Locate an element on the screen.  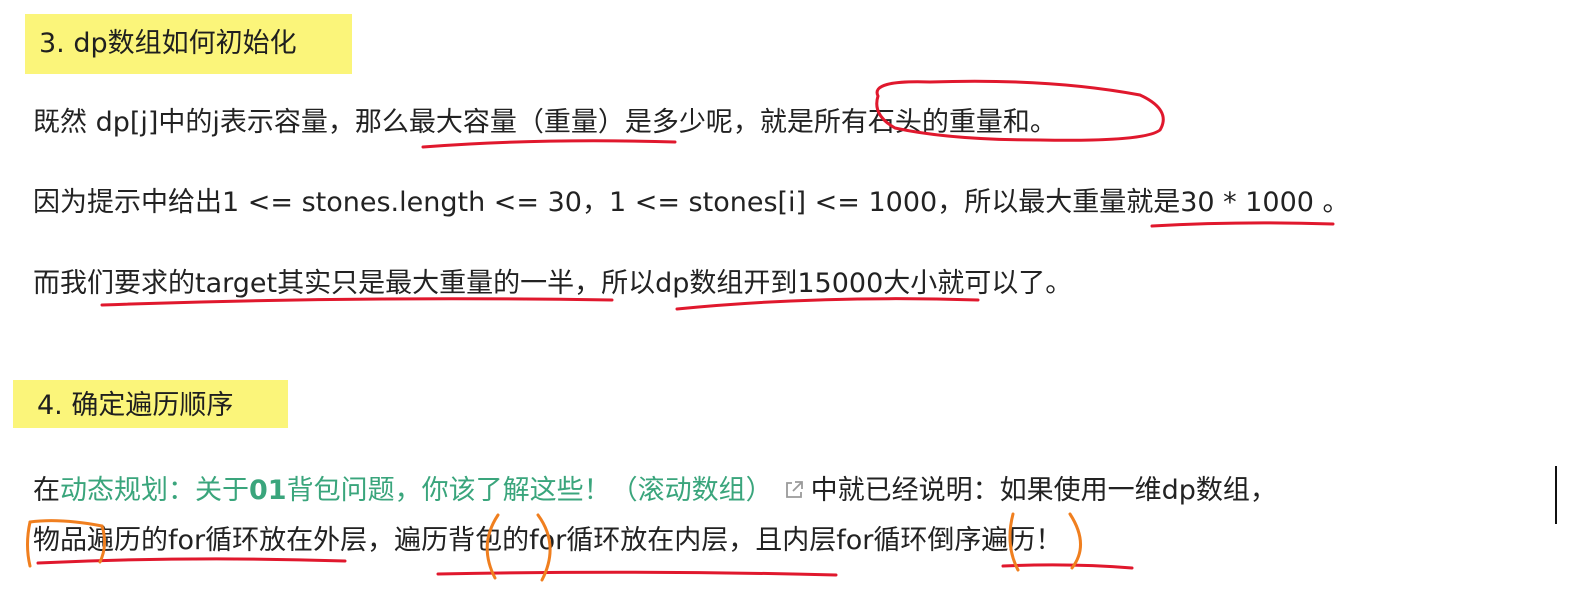
traversal-intro-prefix: 在 is located at coordinates (46, 490).